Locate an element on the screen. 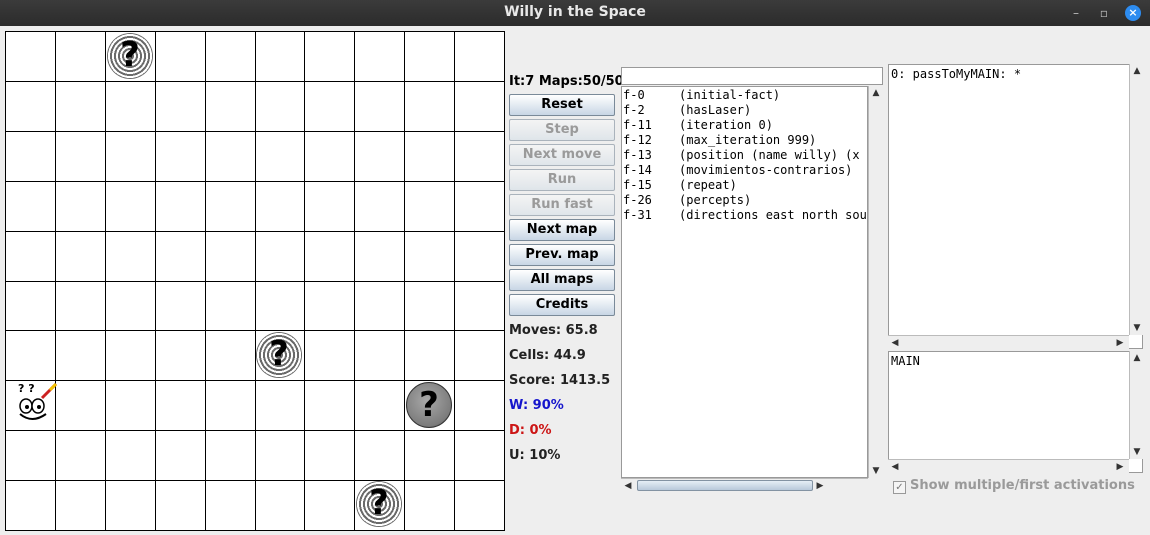 The width and height of the screenshot is (1150, 535). next-map-button: Next map is located at coordinates (562, 230).